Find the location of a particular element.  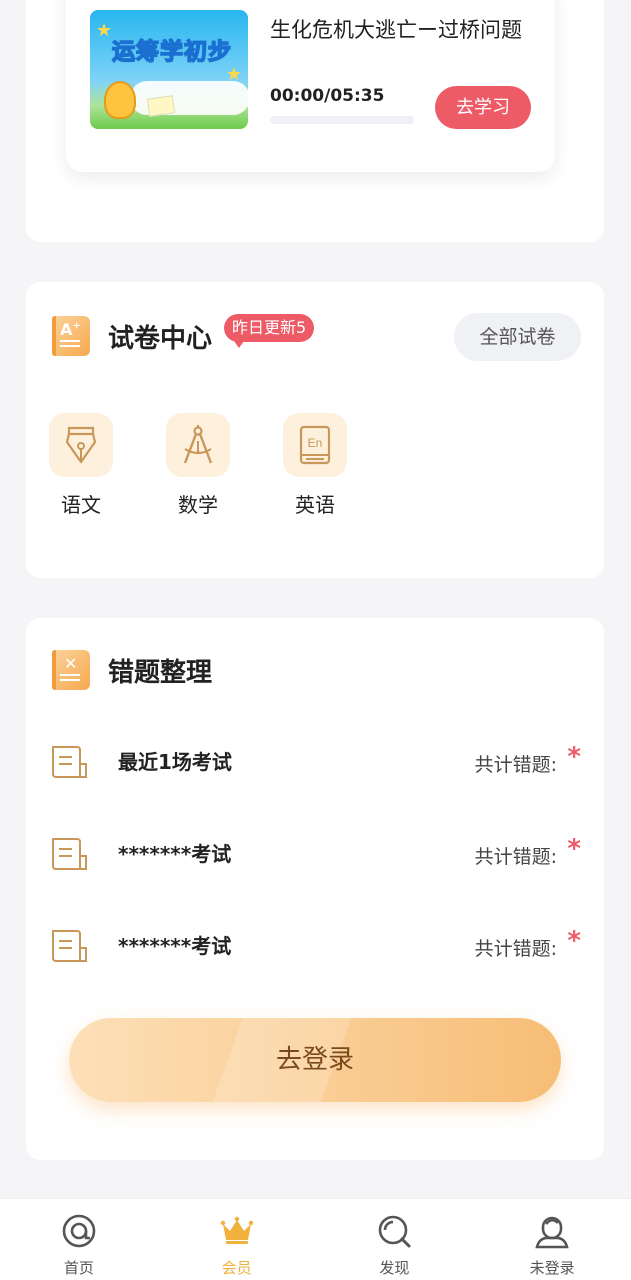

discover-icon is located at coordinates (394, 1231).